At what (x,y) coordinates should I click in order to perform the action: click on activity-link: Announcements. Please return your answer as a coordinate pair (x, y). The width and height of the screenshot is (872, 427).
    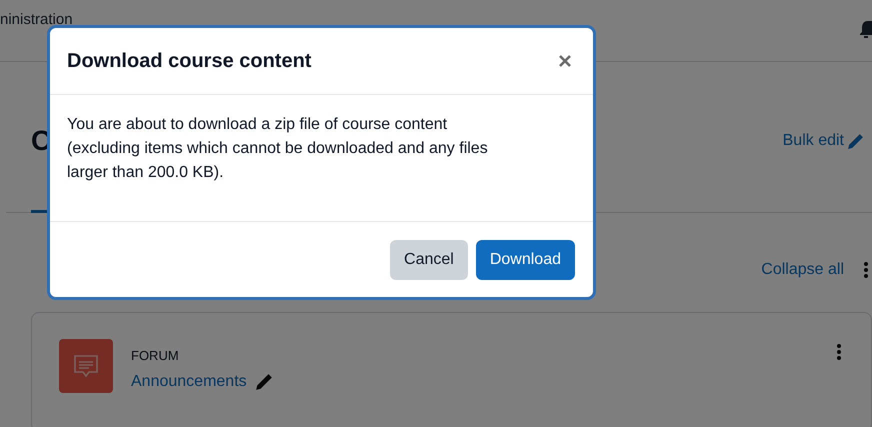
    Looking at the image, I should click on (189, 382).